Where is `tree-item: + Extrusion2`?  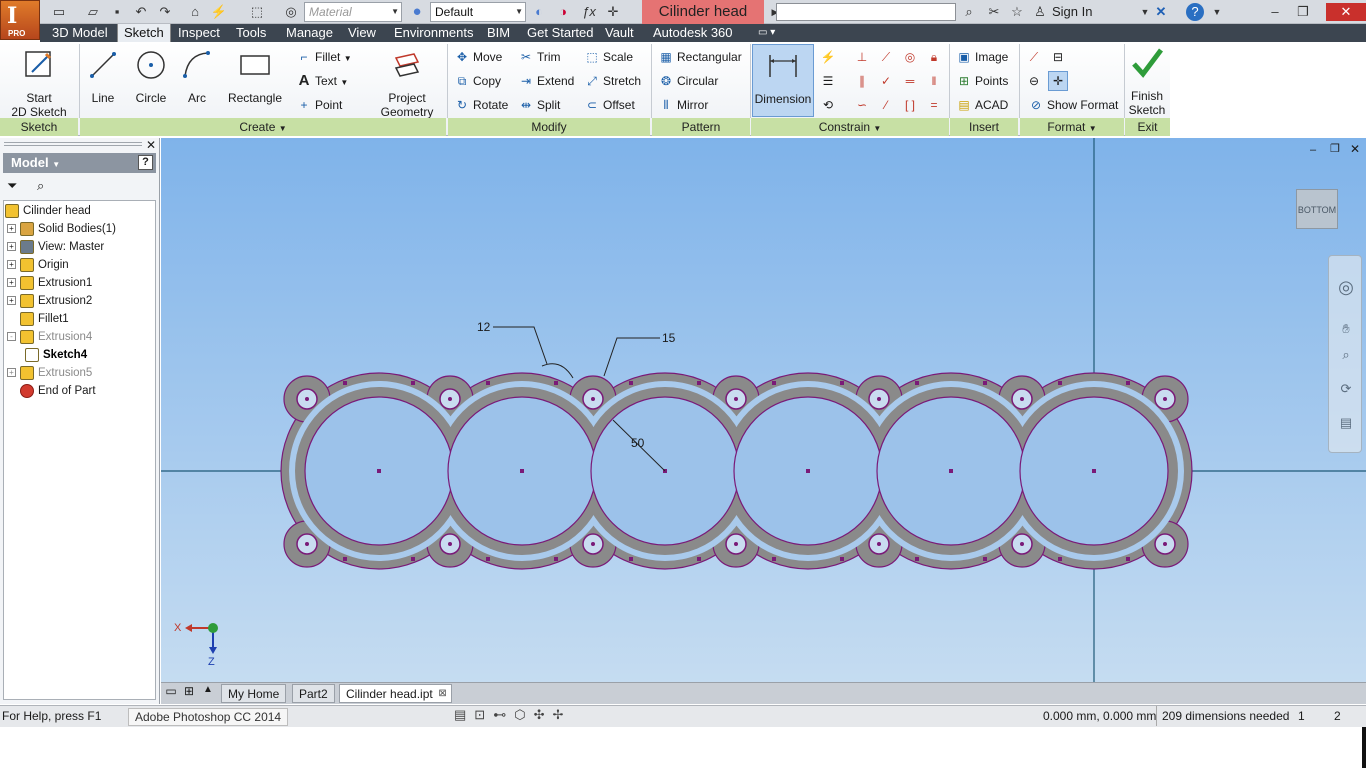 tree-item: + Extrusion2 is located at coordinates (80, 301).